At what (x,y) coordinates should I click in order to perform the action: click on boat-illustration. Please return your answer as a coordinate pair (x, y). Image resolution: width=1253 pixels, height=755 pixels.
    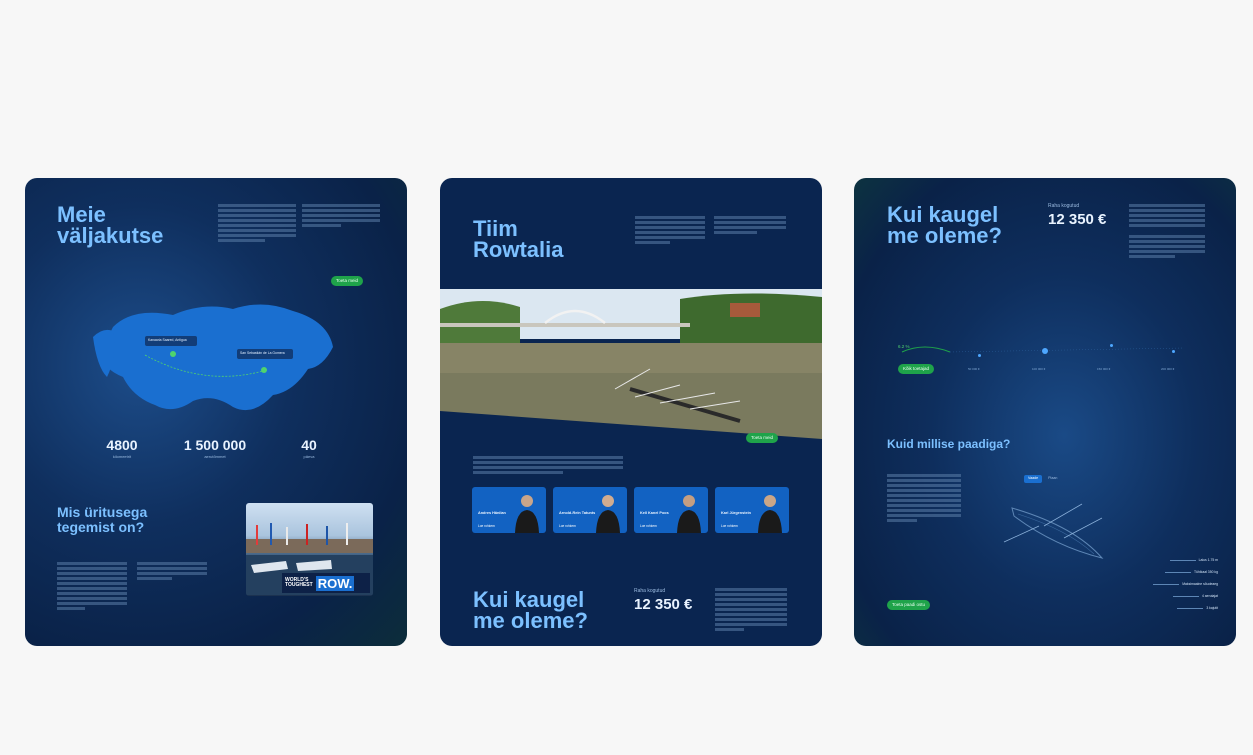
    Looking at the image, I should click on (1053, 531).